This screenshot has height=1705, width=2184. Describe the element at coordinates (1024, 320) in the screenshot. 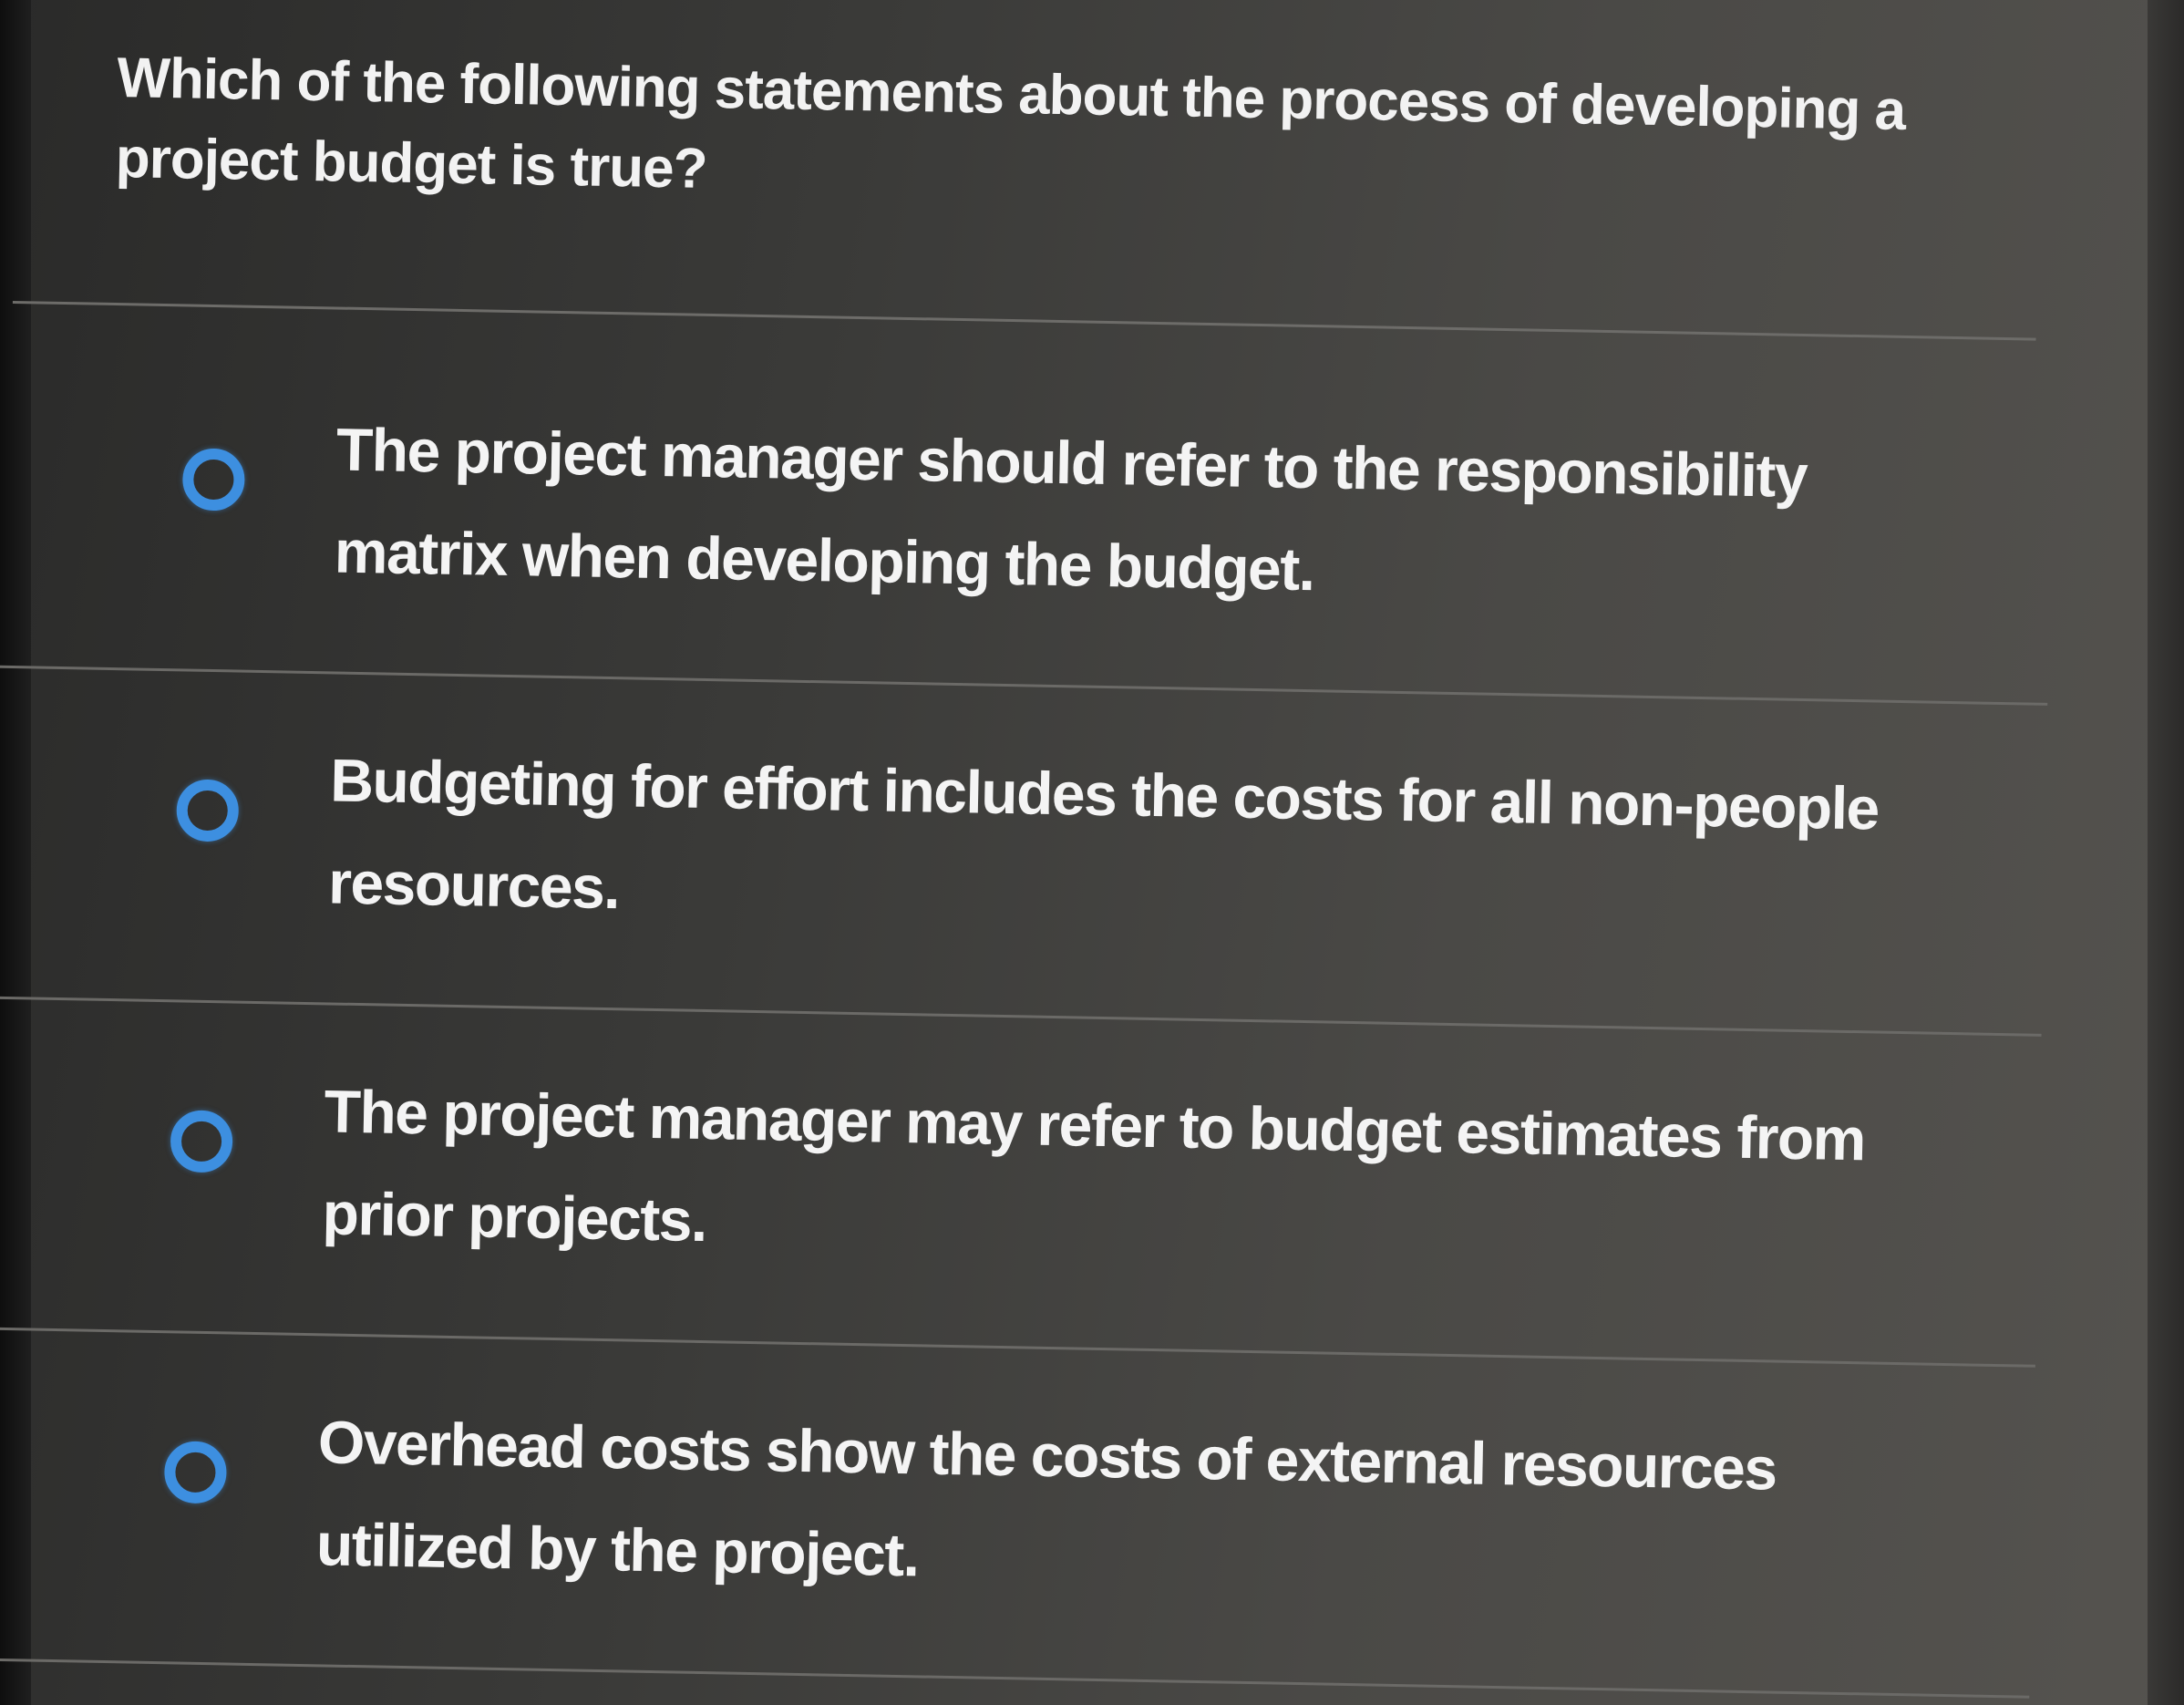

I see `divider` at that location.